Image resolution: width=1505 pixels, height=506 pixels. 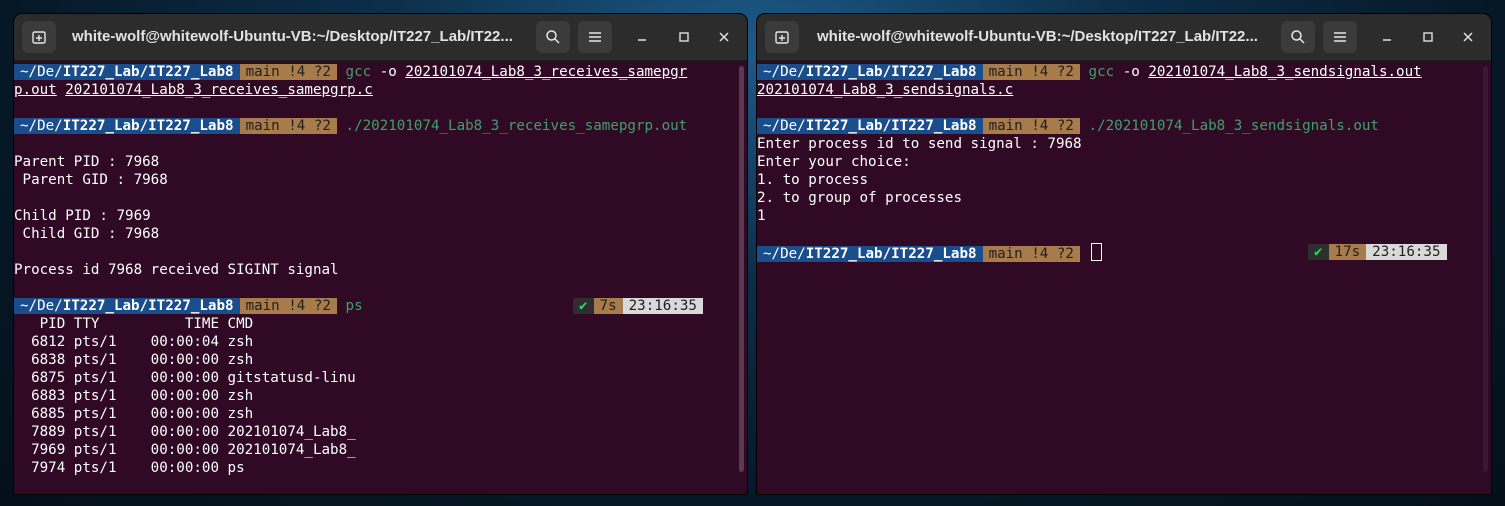 I want to click on output-line: 2. to group of processes, so click(x=859, y=198).